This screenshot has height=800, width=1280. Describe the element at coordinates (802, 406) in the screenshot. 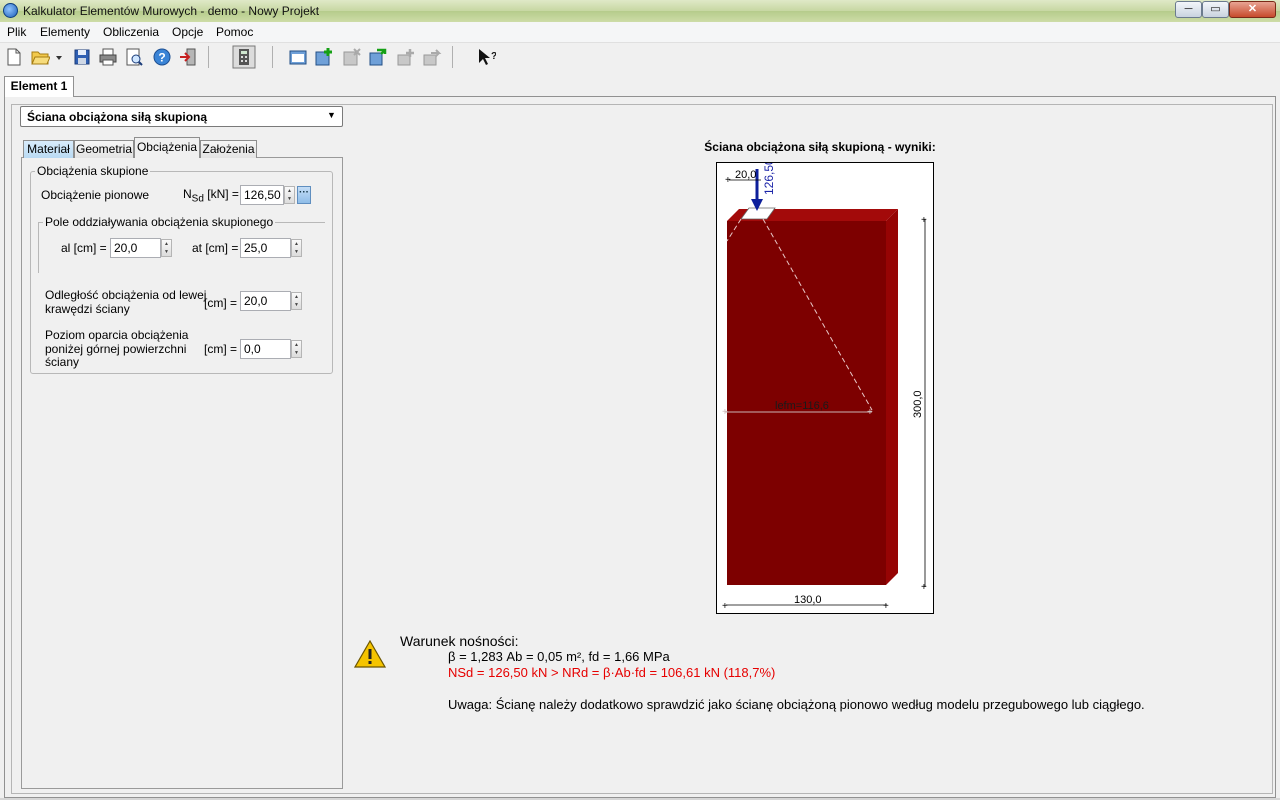

I see `lefm-label: lefm=116,6` at that location.